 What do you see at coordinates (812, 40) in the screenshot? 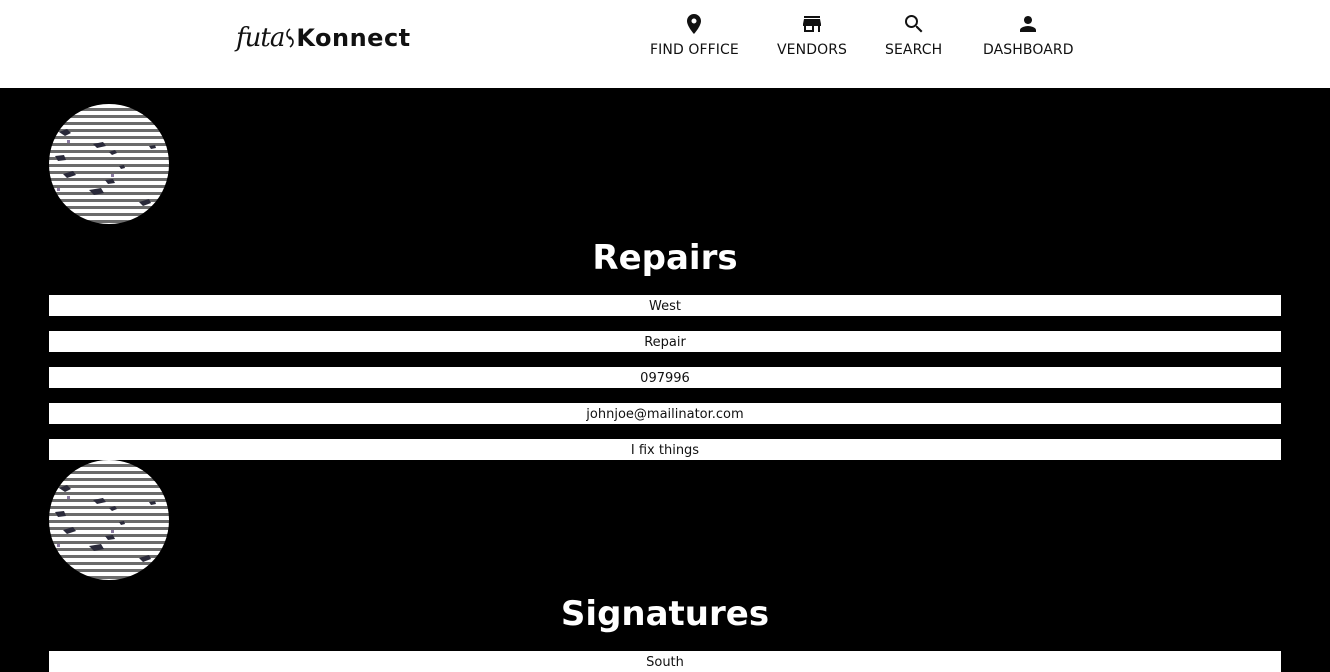
I see `nav-vendors: VENDORS` at bounding box center [812, 40].